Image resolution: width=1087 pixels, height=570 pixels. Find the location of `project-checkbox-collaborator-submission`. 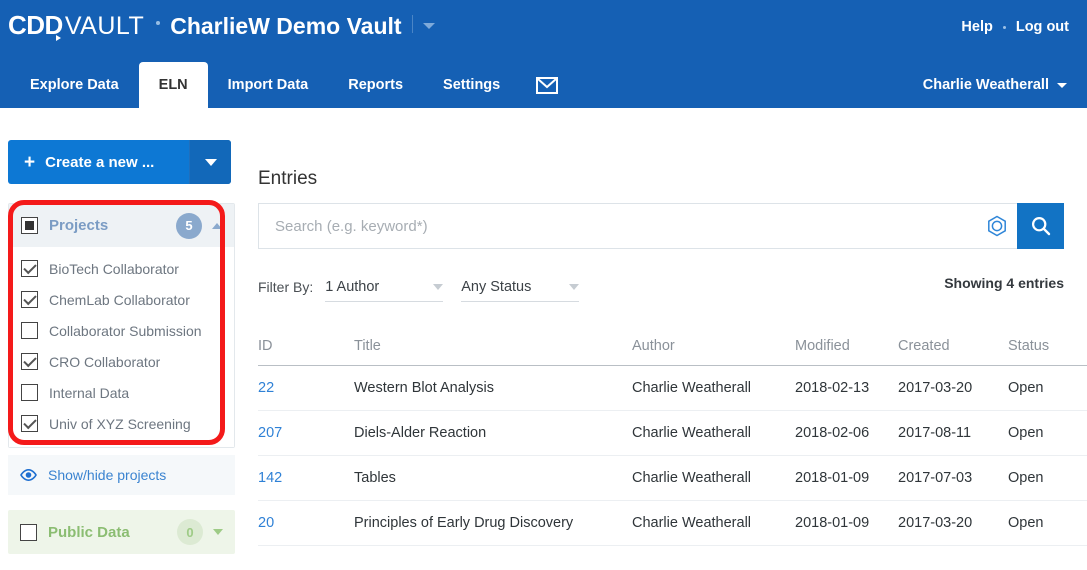

project-checkbox-collaborator-submission is located at coordinates (29, 330).